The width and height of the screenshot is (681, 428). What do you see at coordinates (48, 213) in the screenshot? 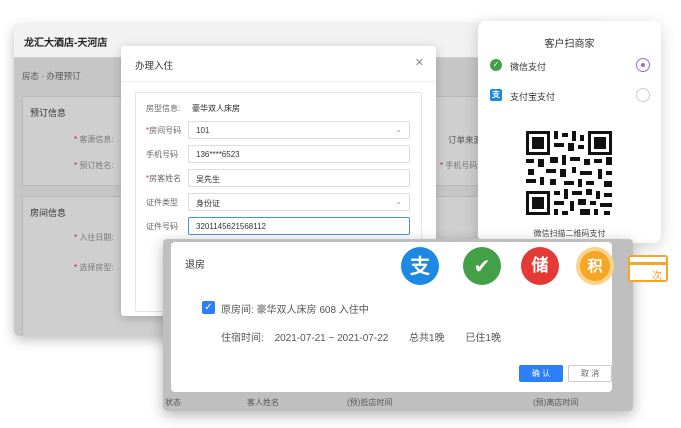
I see `room-section-title: 房间信息` at bounding box center [48, 213].